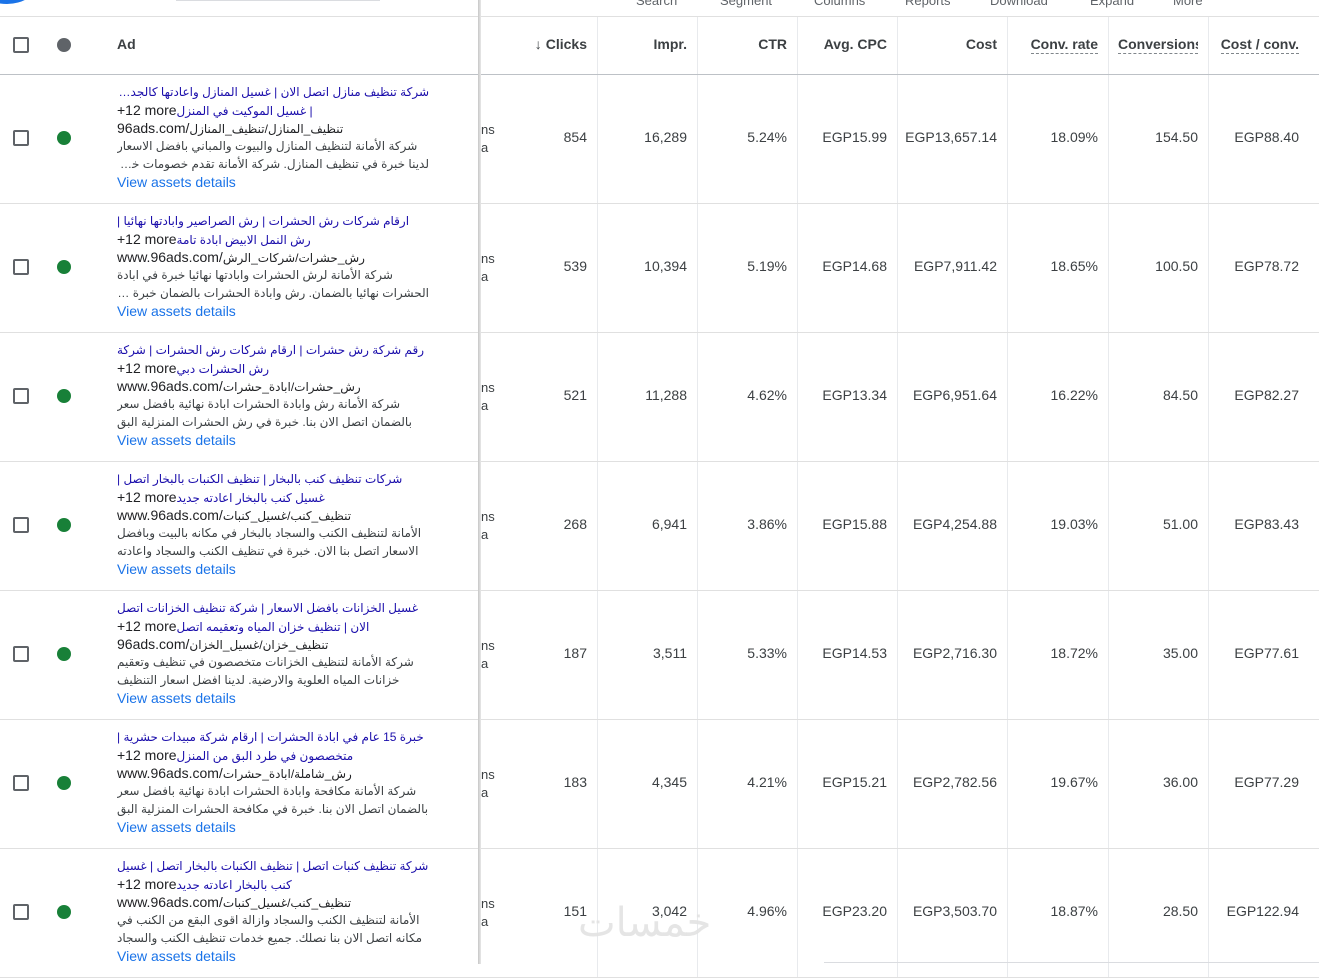  I want to click on header-conv-rate: Conv. rate, so click(1064, 45).